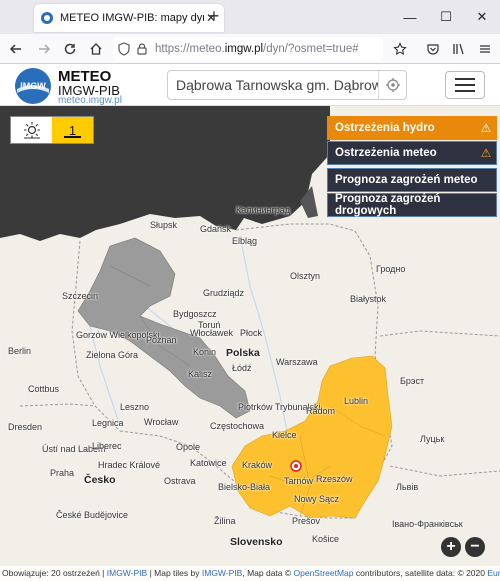 This screenshot has height=581, width=500. I want to click on zoom-out-button: −, so click(475, 547).